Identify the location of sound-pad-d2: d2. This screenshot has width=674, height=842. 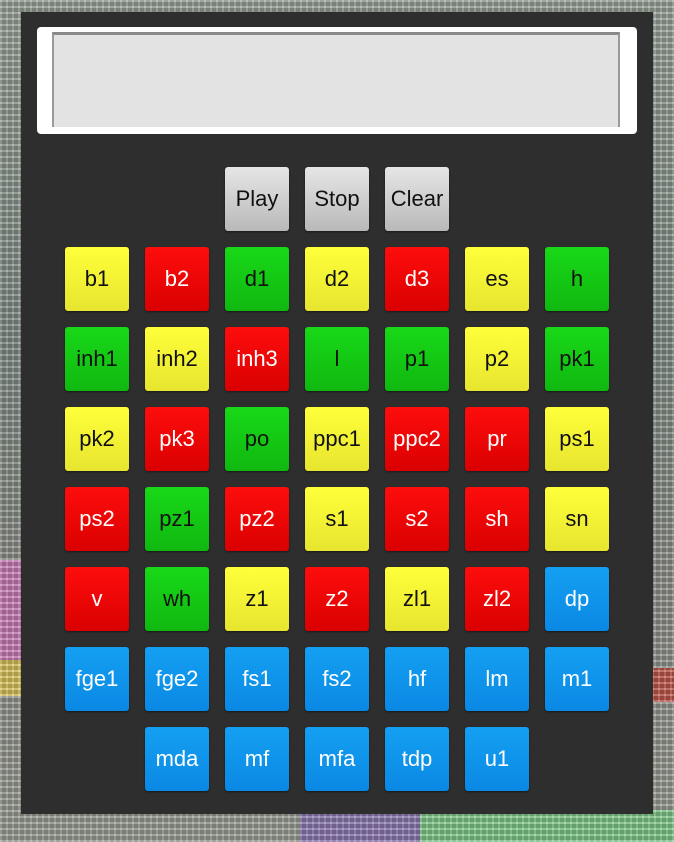
(337, 279).